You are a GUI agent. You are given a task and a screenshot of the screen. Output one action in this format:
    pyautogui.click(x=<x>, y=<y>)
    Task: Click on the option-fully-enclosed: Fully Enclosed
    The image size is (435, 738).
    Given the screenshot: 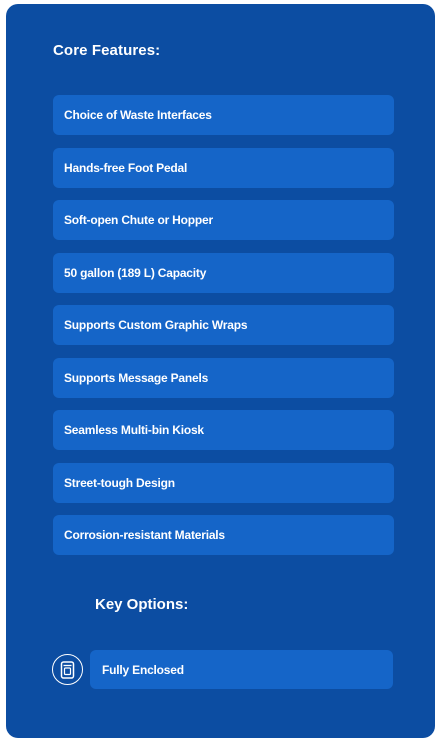 What is the action you would take?
    pyautogui.click(x=241, y=669)
    